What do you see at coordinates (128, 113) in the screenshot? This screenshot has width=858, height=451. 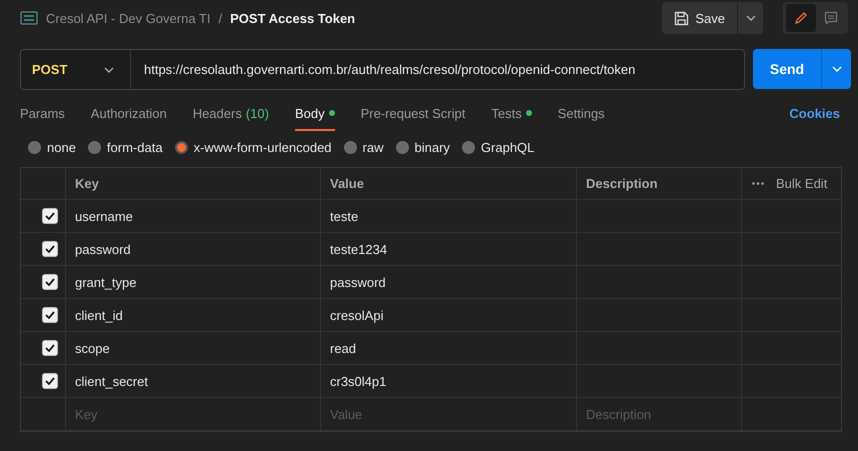 I see `request-tab: Authorization` at bounding box center [128, 113].